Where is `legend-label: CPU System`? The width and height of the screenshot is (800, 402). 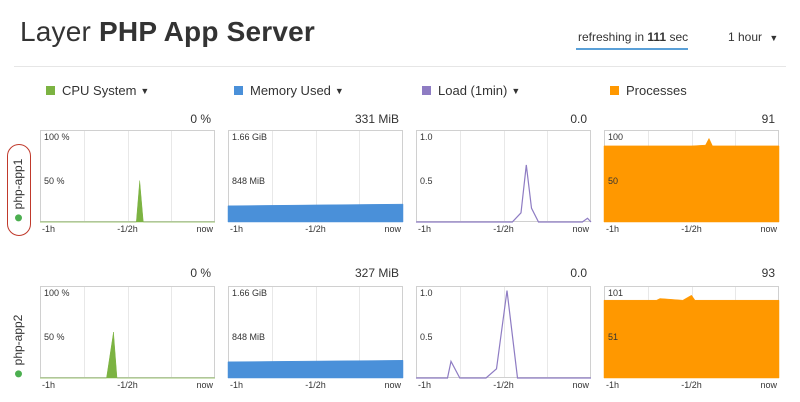 legend-label: CPU System is located at coordinates (99, 90).